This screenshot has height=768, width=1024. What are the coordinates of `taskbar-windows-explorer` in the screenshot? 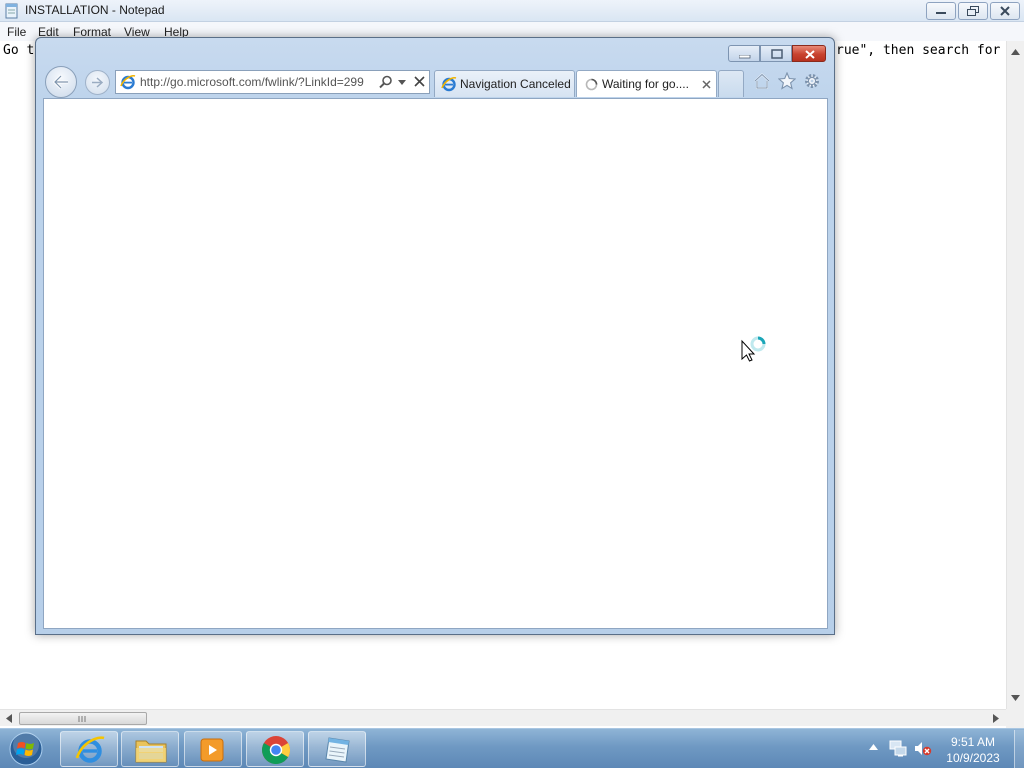 It's located at (150, 749).